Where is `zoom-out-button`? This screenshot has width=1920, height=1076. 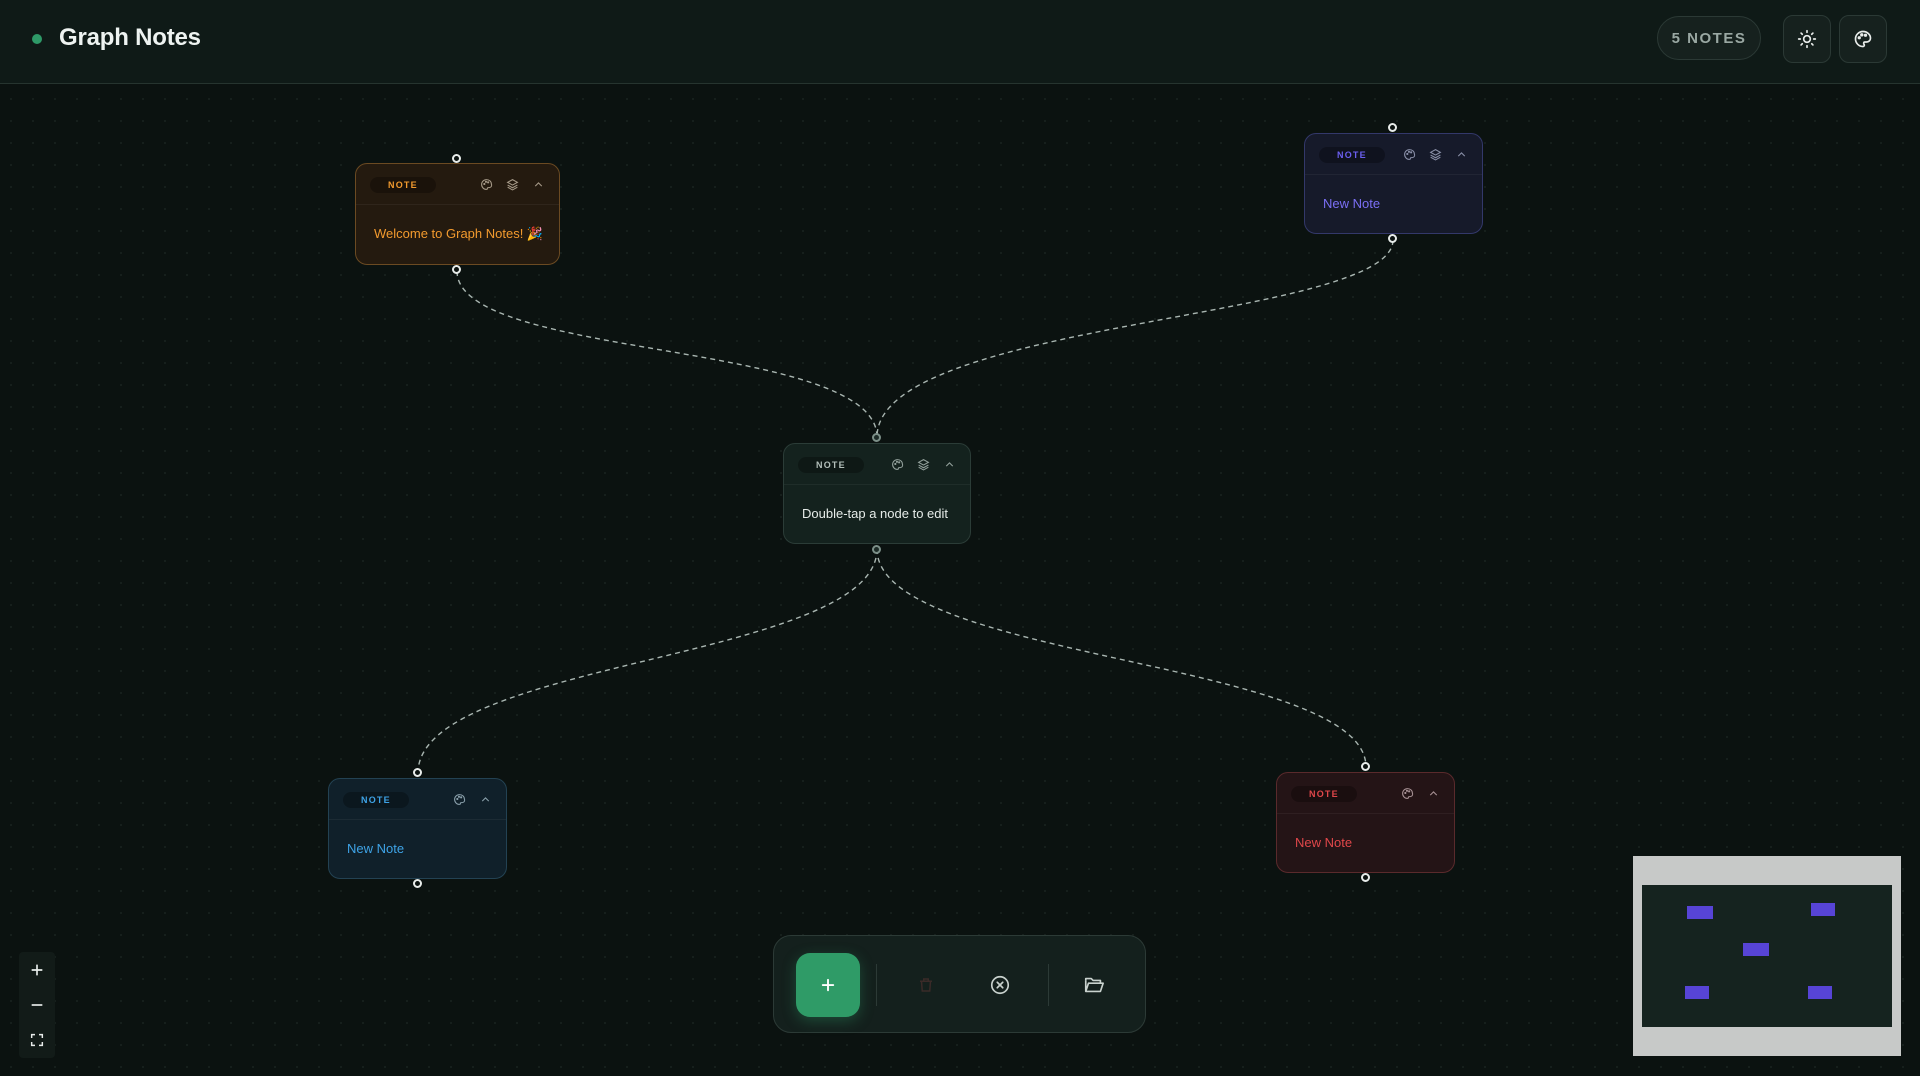
zoom-out-button is located at coordinates (37, 1004).